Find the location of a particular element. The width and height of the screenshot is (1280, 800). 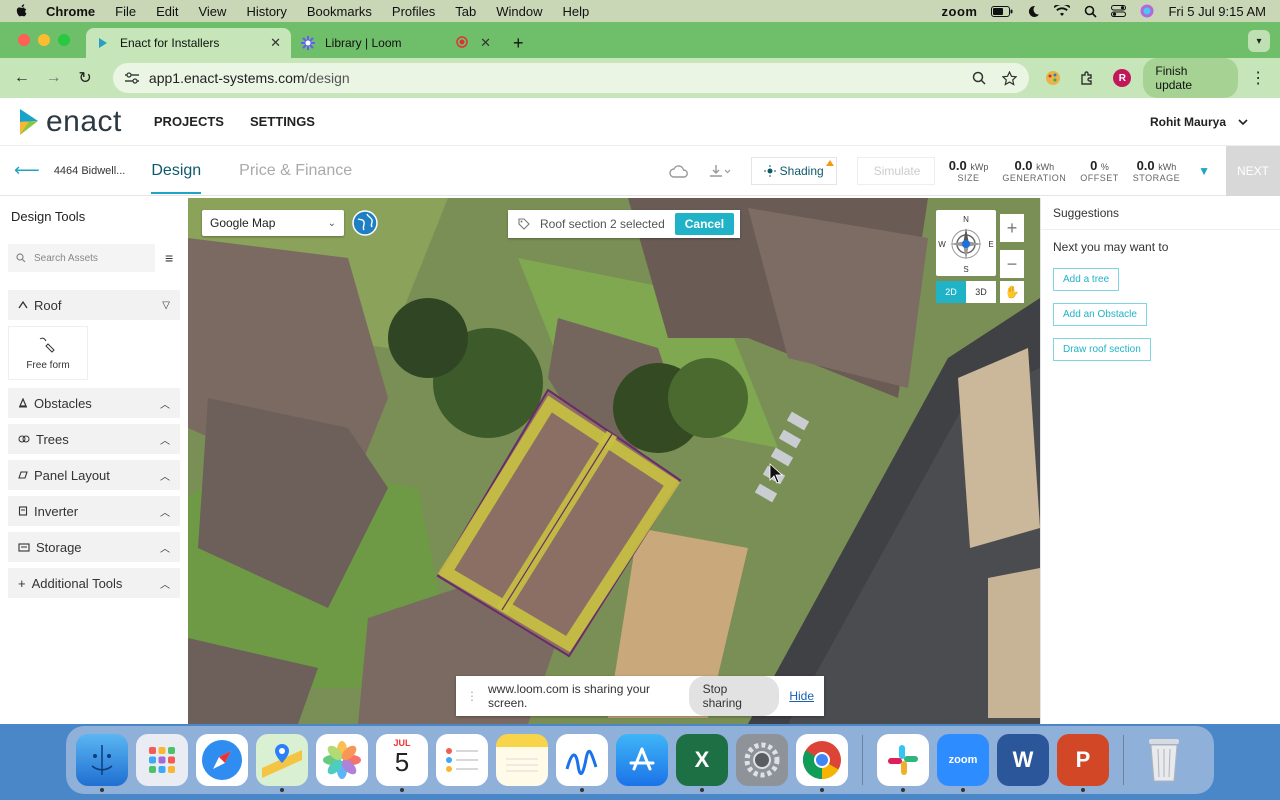

finder-icon is located at coordinates (102, 763).